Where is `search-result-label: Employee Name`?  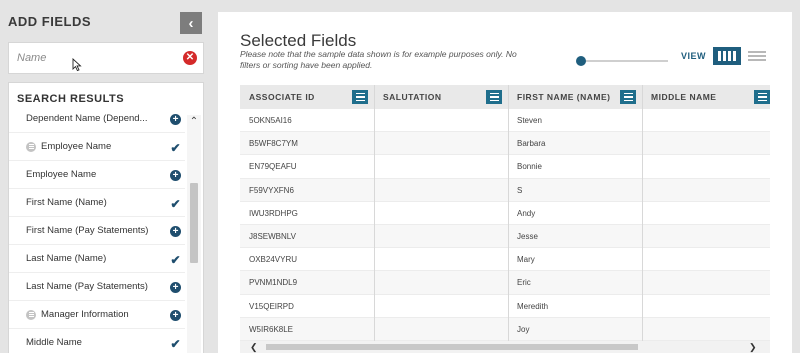
search-result-label: Employee Name is located at coordinates (76, 146).